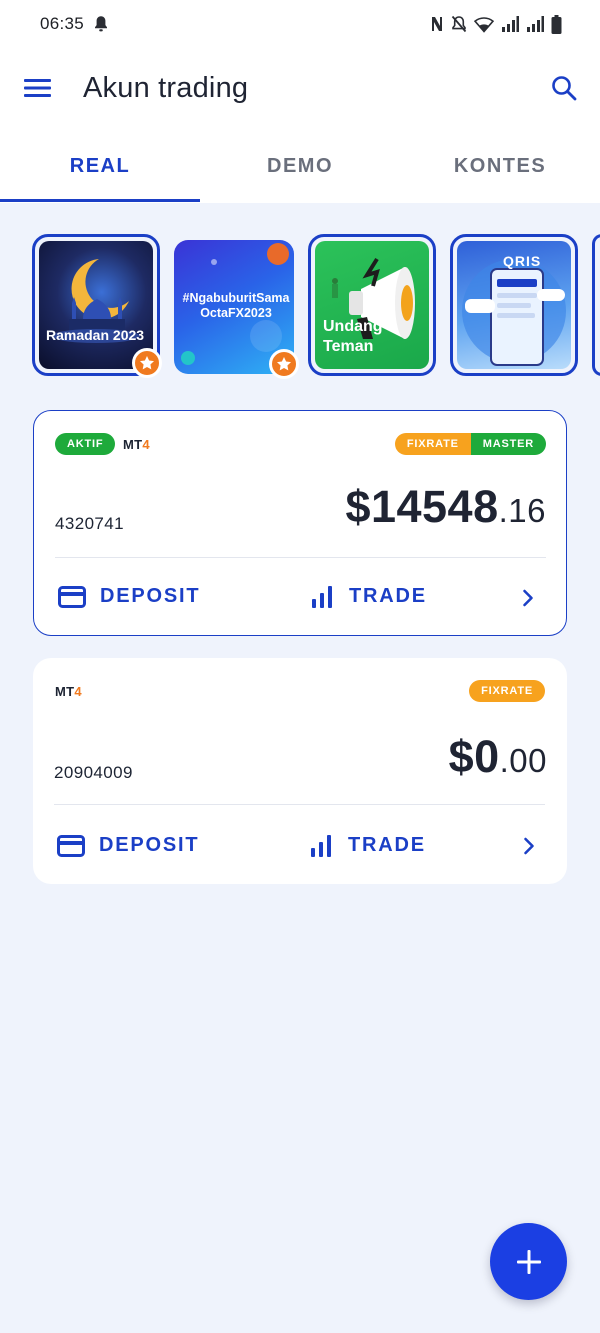 This screenshot has height=1333, width=600. I want to click on status-icons, so click(496, 24).